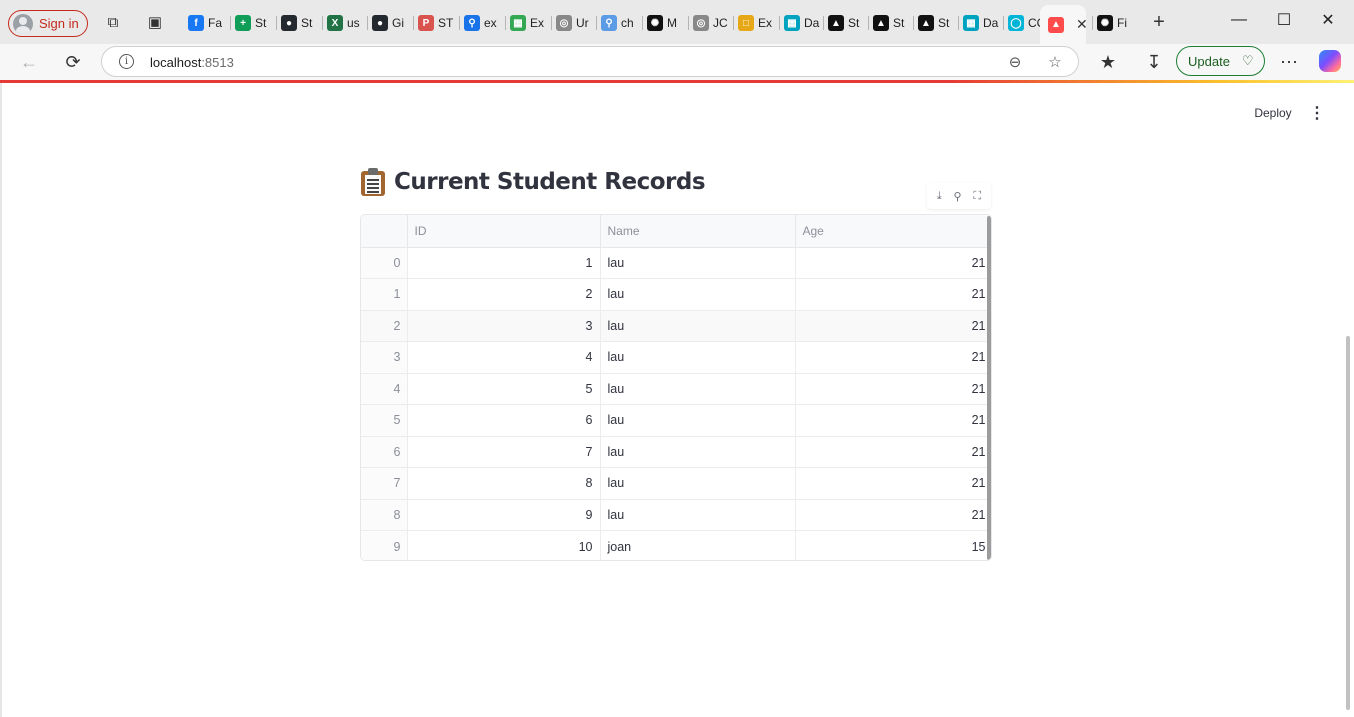 Image resolution: width=1354 pixels, height=717 pixels. What do you see at coordinates (384, 483) in the screenshot?
I see `row-index-cell: 7` at bounding box center [384, 483].